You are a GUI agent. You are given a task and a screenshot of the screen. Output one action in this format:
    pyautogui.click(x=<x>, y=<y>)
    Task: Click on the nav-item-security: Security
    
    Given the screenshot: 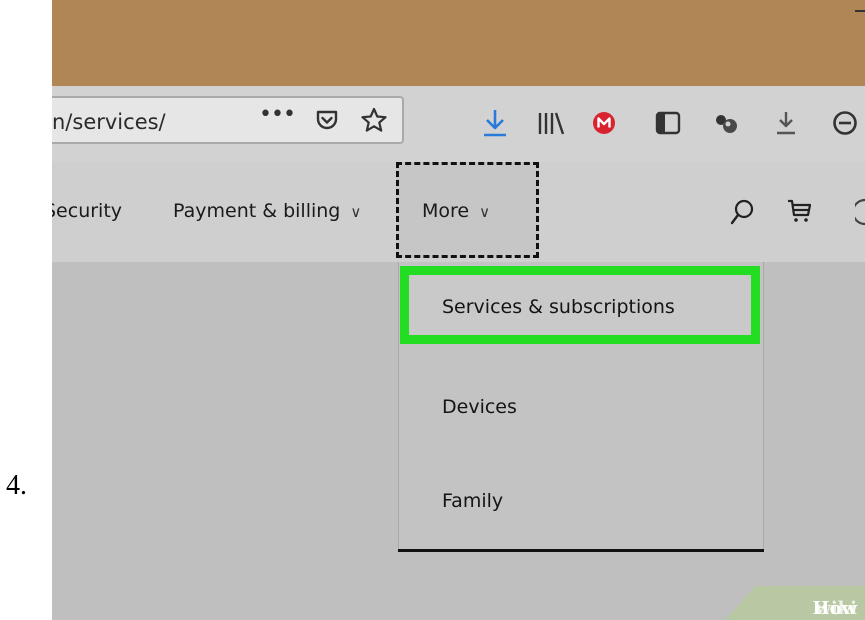 What is the action you would take?
    pyautogui.click(x=87, y=211)
    